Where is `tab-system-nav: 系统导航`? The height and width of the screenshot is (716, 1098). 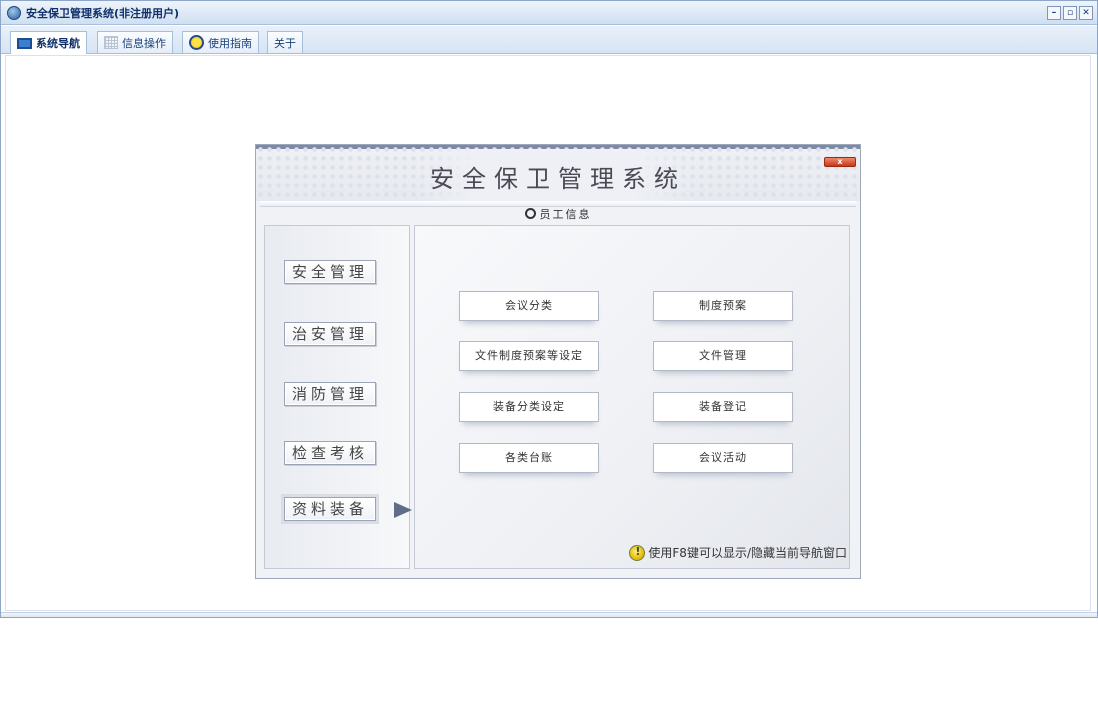
tab-system-nav: 系统导航 is located at coordinates (48, 42).